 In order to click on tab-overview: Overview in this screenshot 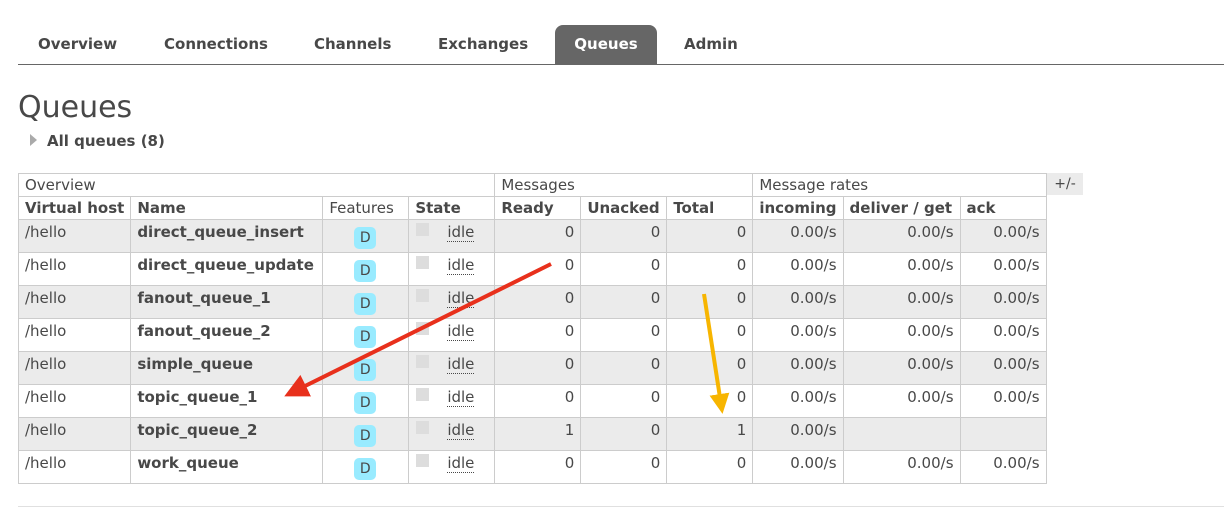, I will do `click(77, 44)`.